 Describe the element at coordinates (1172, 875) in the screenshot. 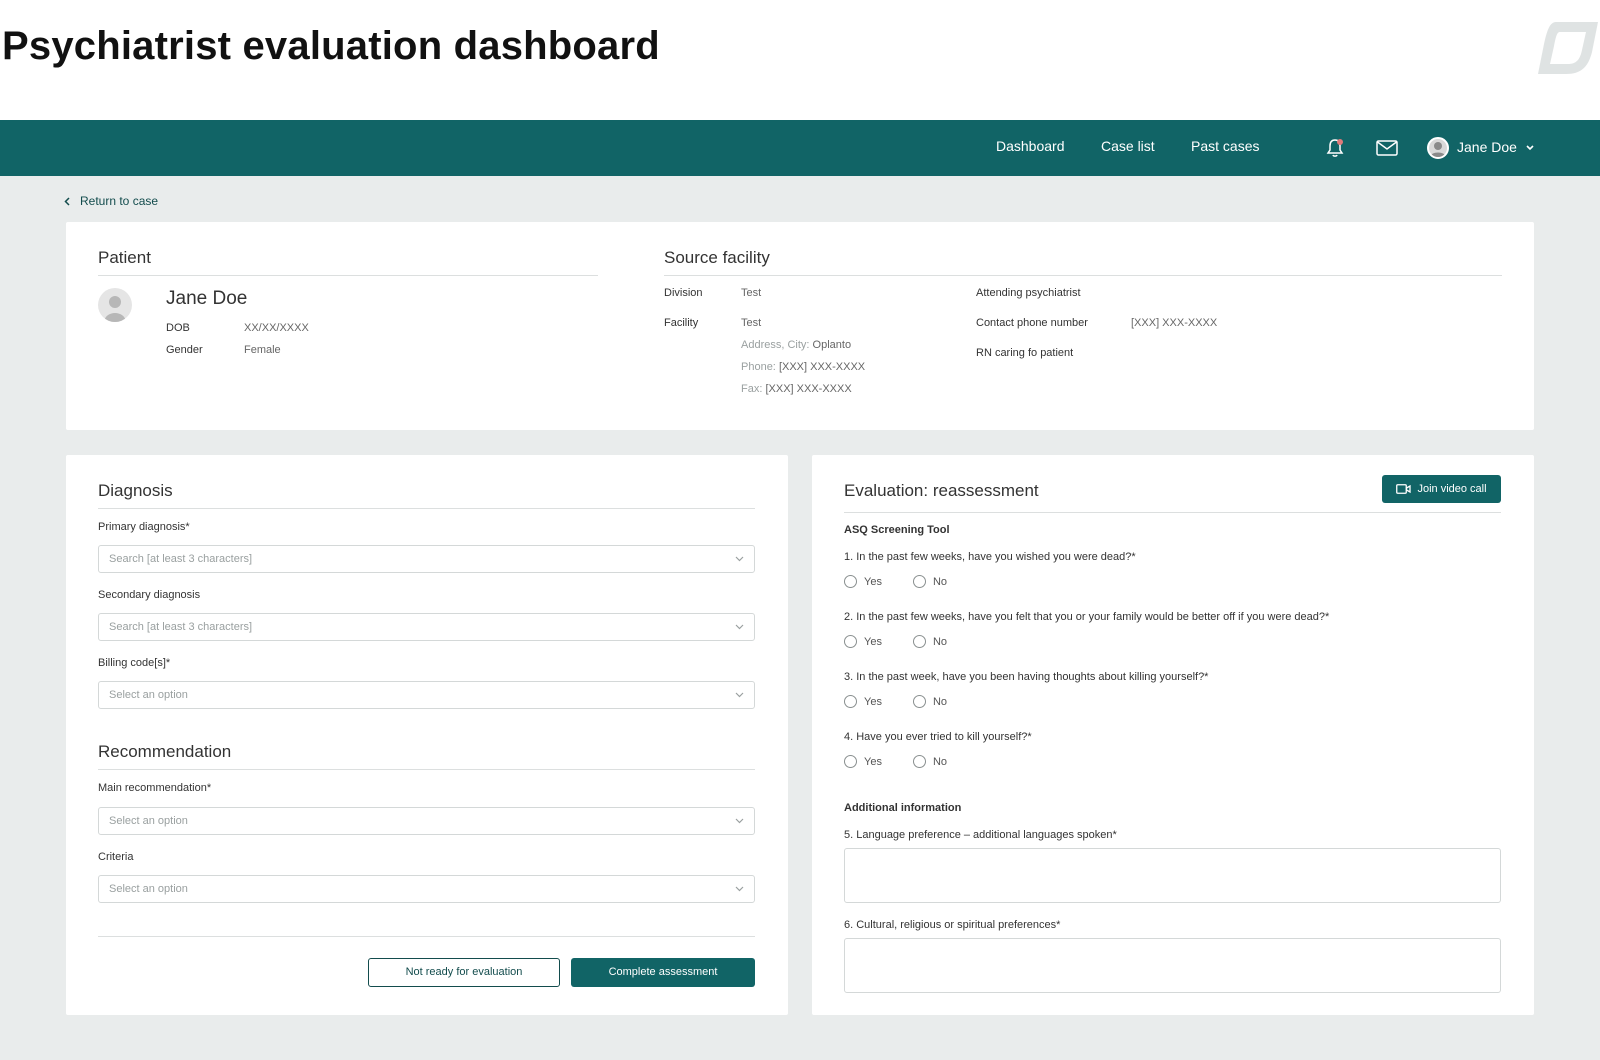

I see `language-preference-textarea` at that location.